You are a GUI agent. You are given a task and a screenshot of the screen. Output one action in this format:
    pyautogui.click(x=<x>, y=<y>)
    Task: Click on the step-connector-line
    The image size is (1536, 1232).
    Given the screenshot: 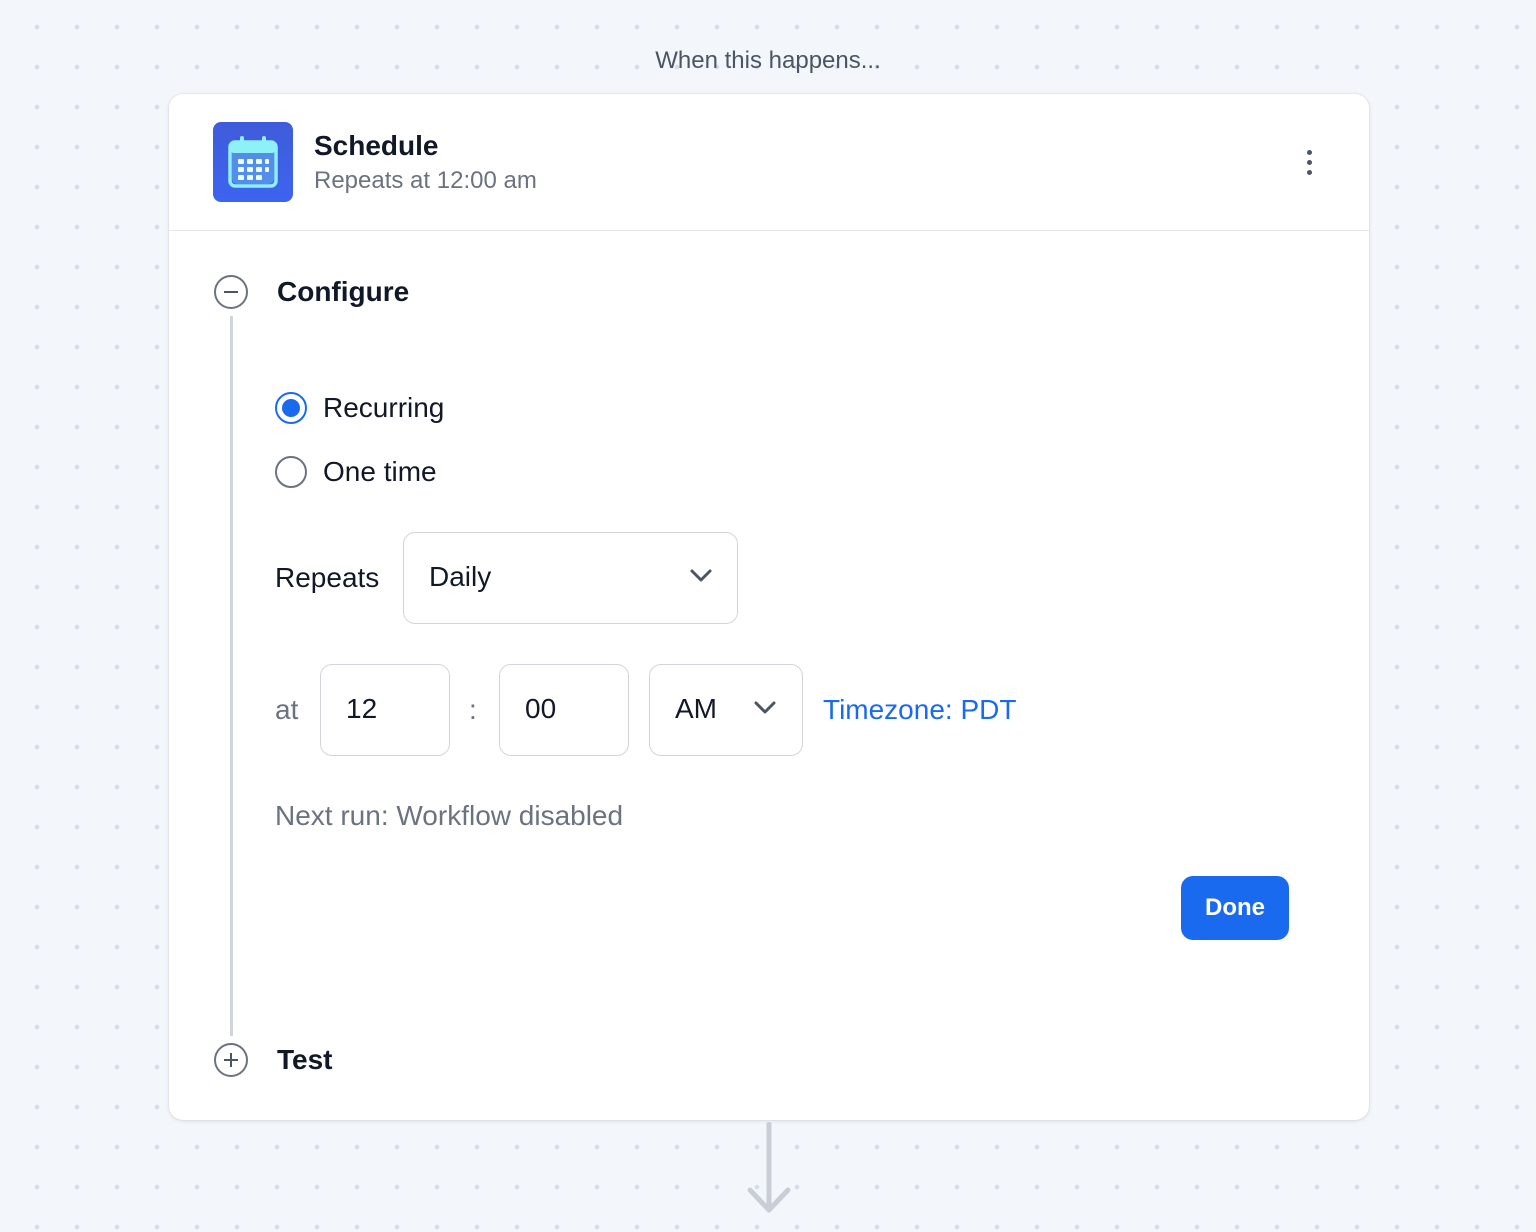 What is the action you would take?
    pyautogui.click(x=231, y=676)
    